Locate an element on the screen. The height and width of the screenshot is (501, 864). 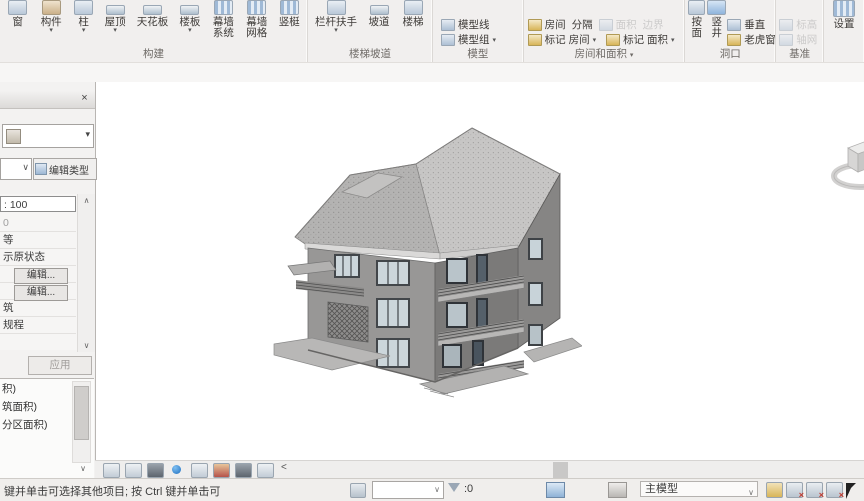
worksets-icon is located at coordinates (358, 490).